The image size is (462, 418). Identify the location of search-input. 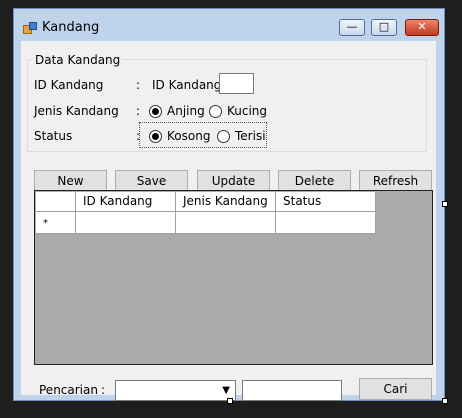
(292, 390).